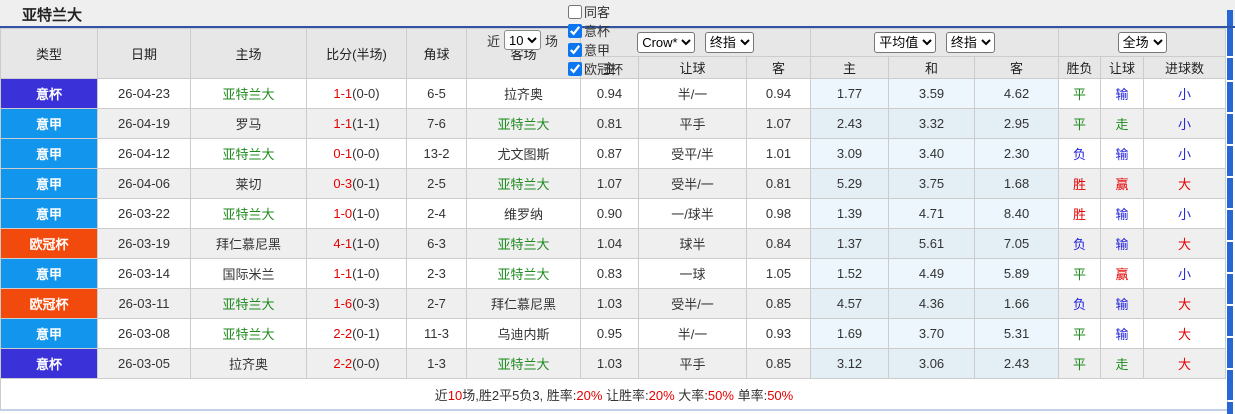  I want to click on summary-segment: 单率:, so click(750, 395).